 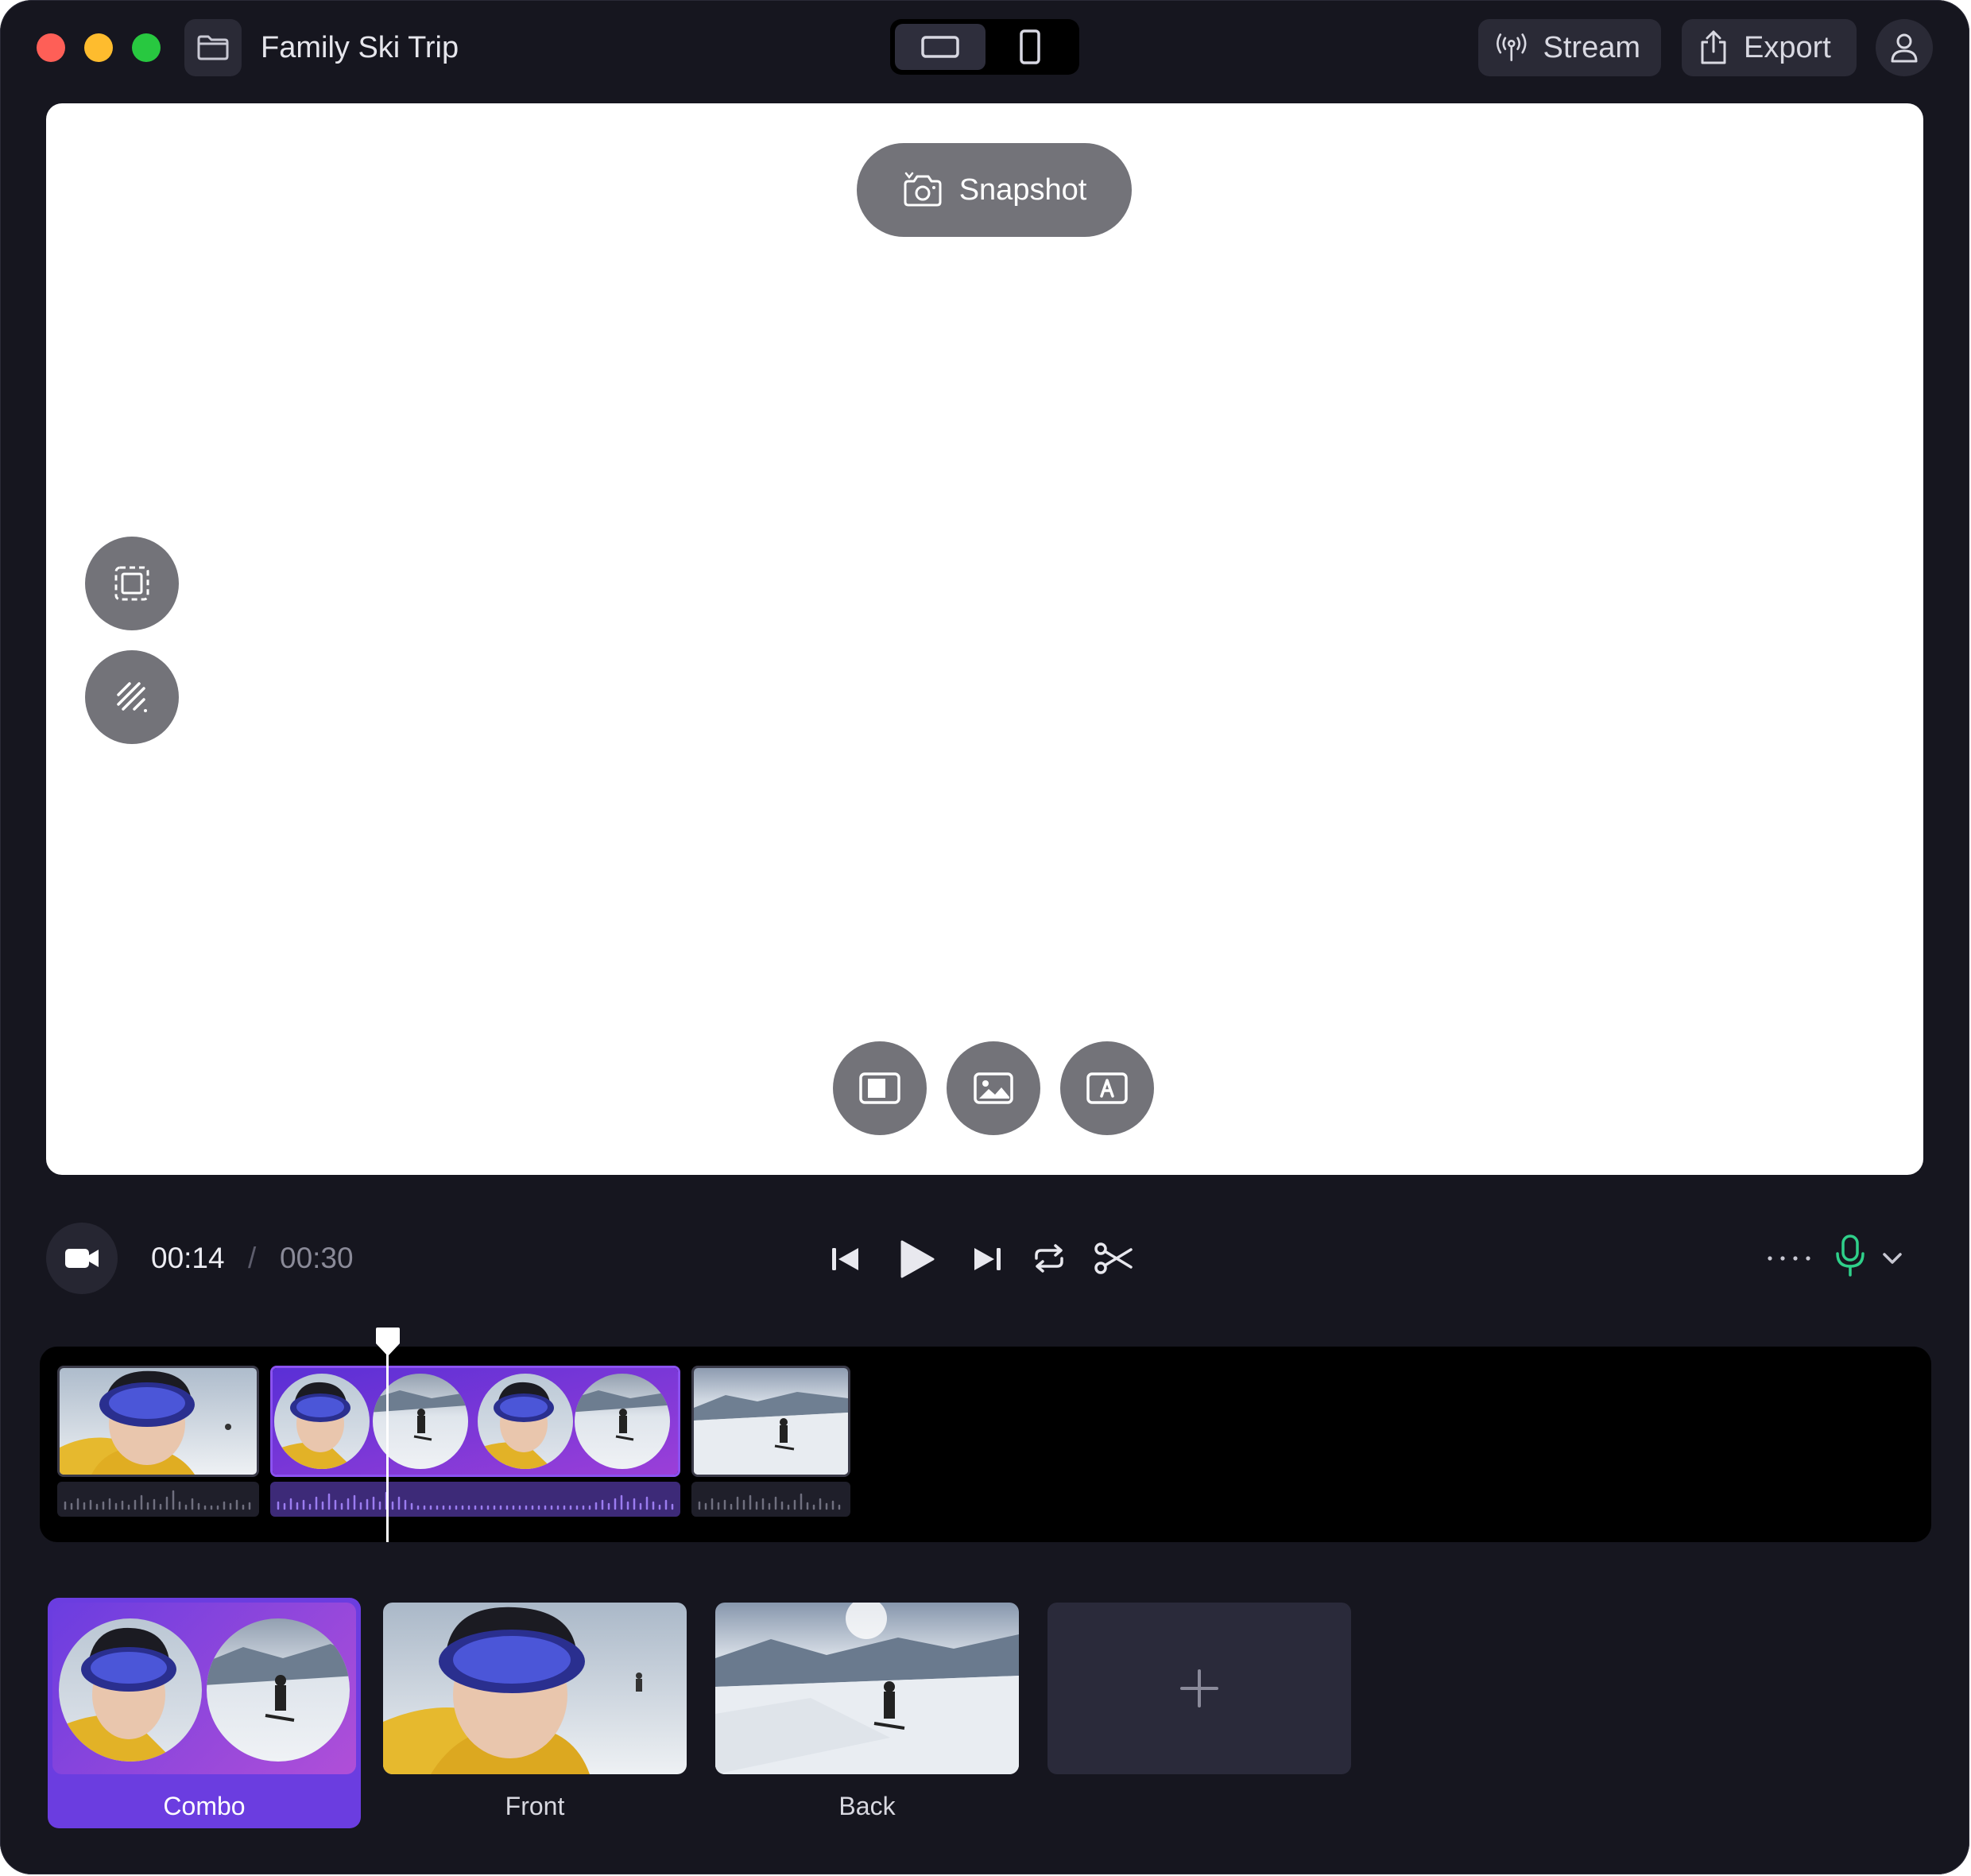 I want to click on camera-snapshot-icon, so click(x=923, y=189).